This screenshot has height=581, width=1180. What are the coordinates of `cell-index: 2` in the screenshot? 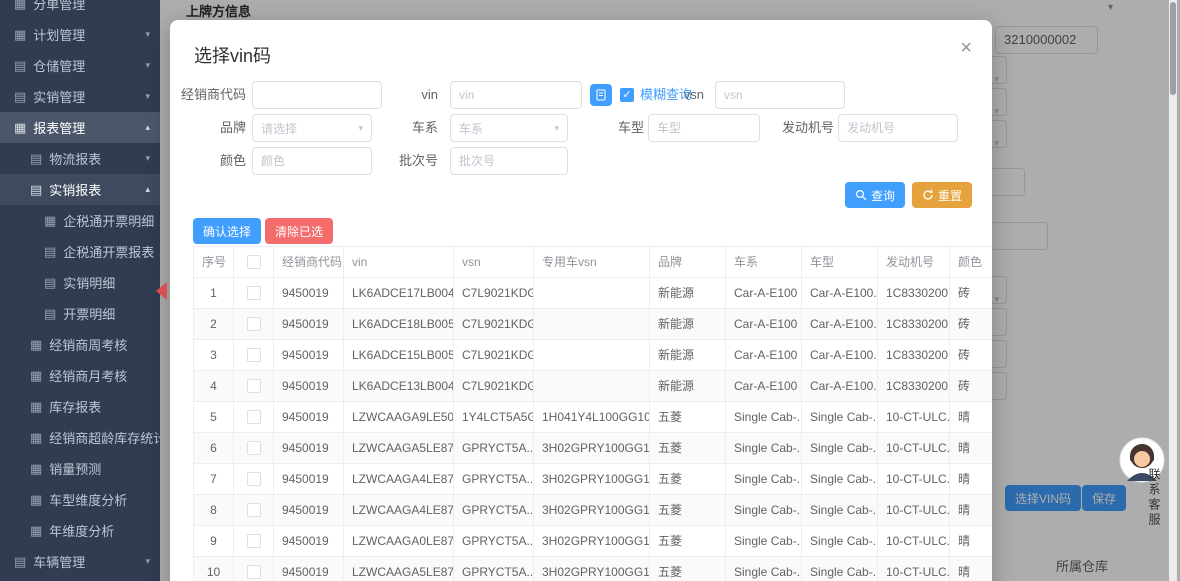 It's located at (214, 324).